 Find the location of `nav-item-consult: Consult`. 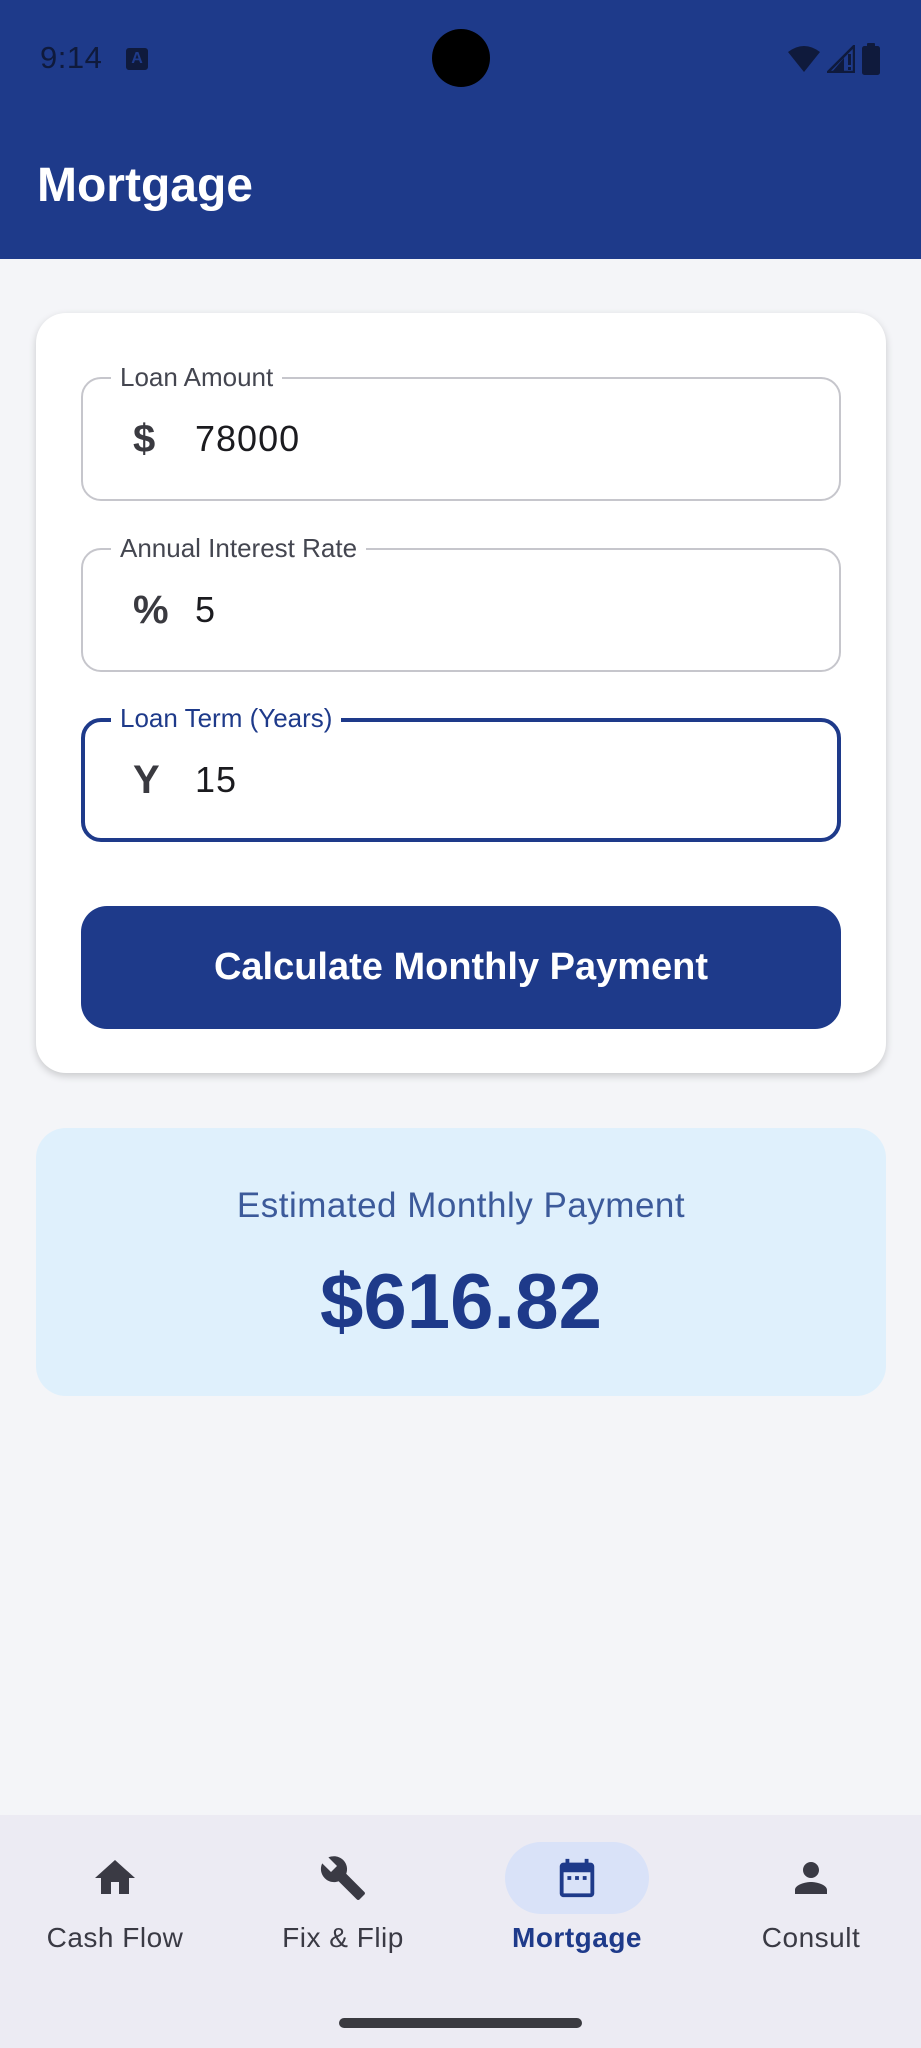

nav-item-consult: Consult is located at coordinates (808, 1900).